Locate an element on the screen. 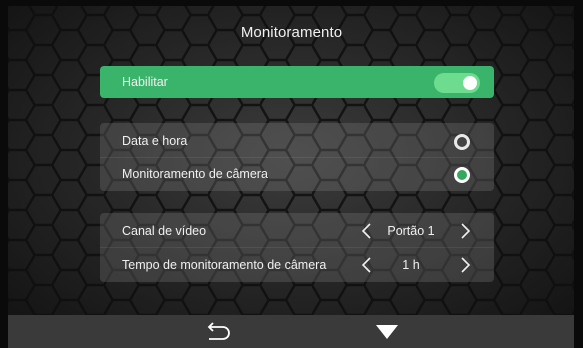  monitor-time-label: Tempo de monitoramento de câmera is located at coordinates (224, 265).